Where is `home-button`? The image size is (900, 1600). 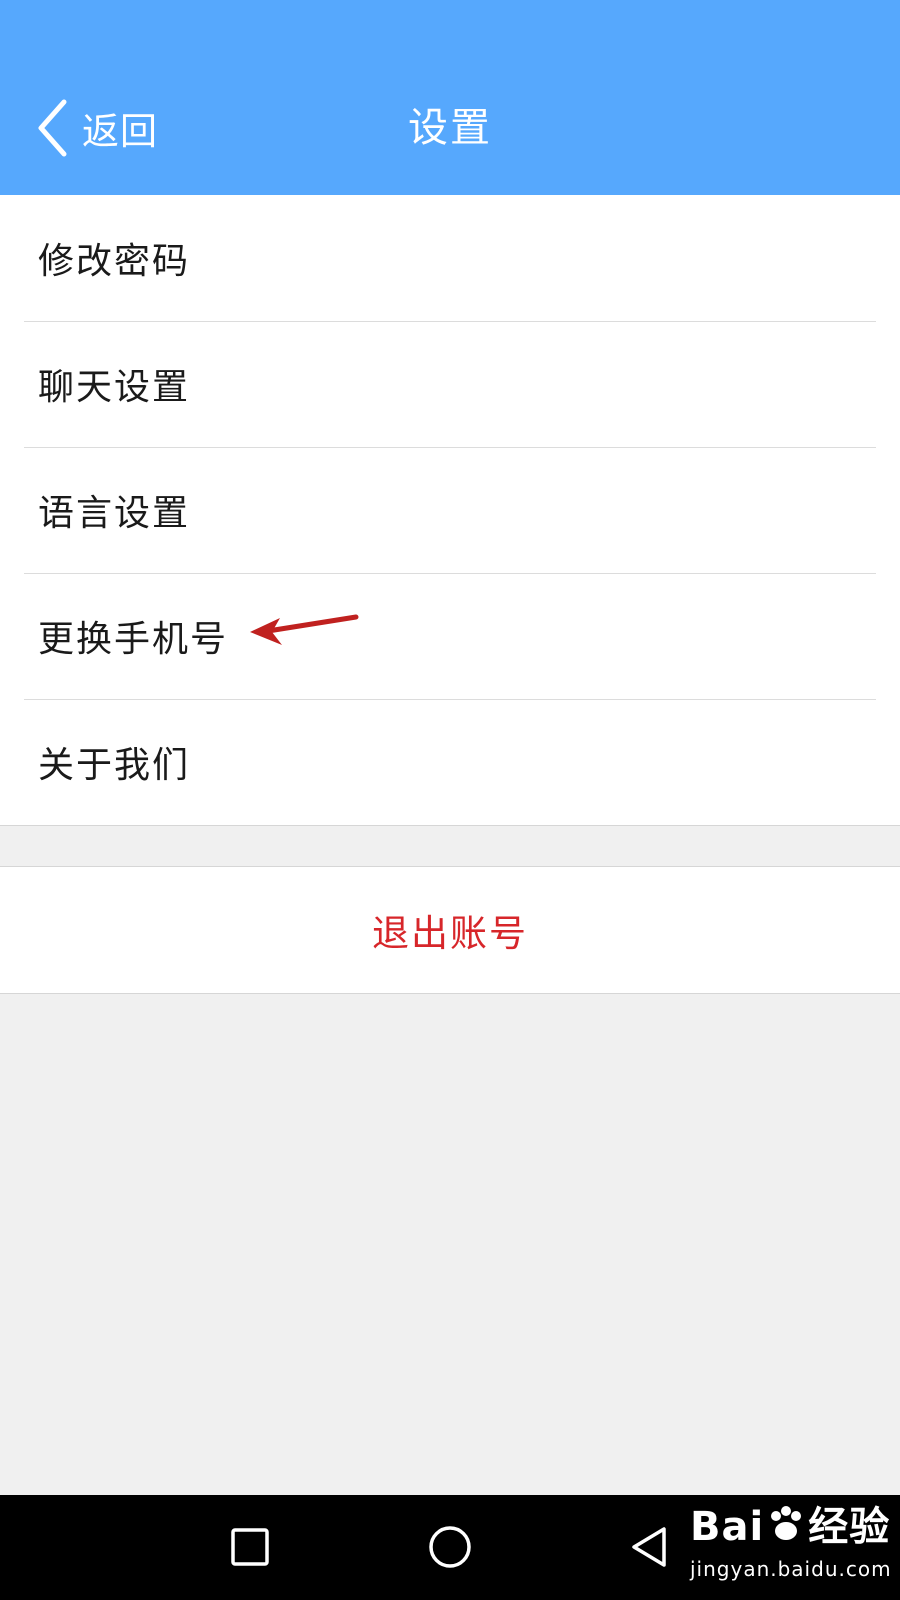 home-button is located at coordinates (450, 1547).